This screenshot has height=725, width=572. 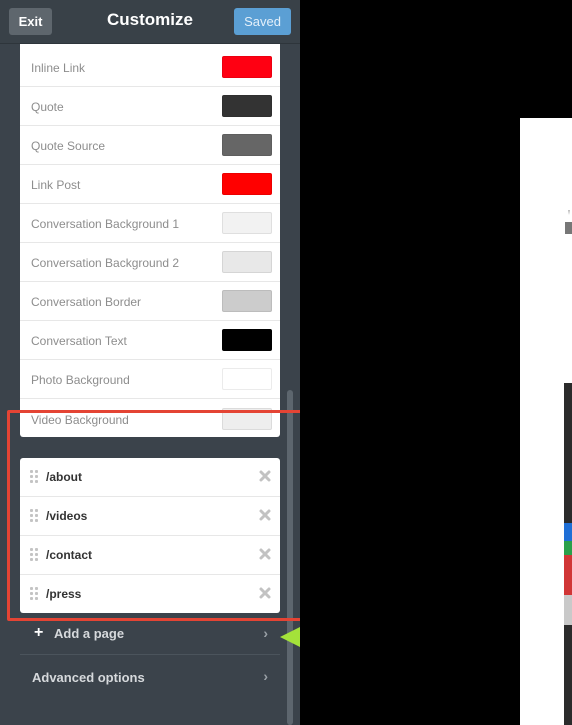 I want to click on panel-title: Customize, so click(x=150, y=19).